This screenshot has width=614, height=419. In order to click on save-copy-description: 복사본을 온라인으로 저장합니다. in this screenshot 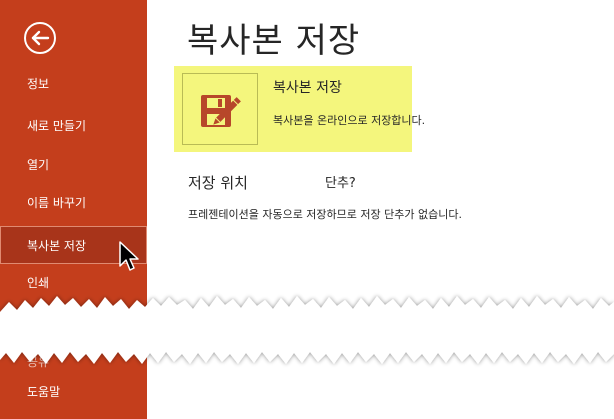, I will do `click(349, 120)`.